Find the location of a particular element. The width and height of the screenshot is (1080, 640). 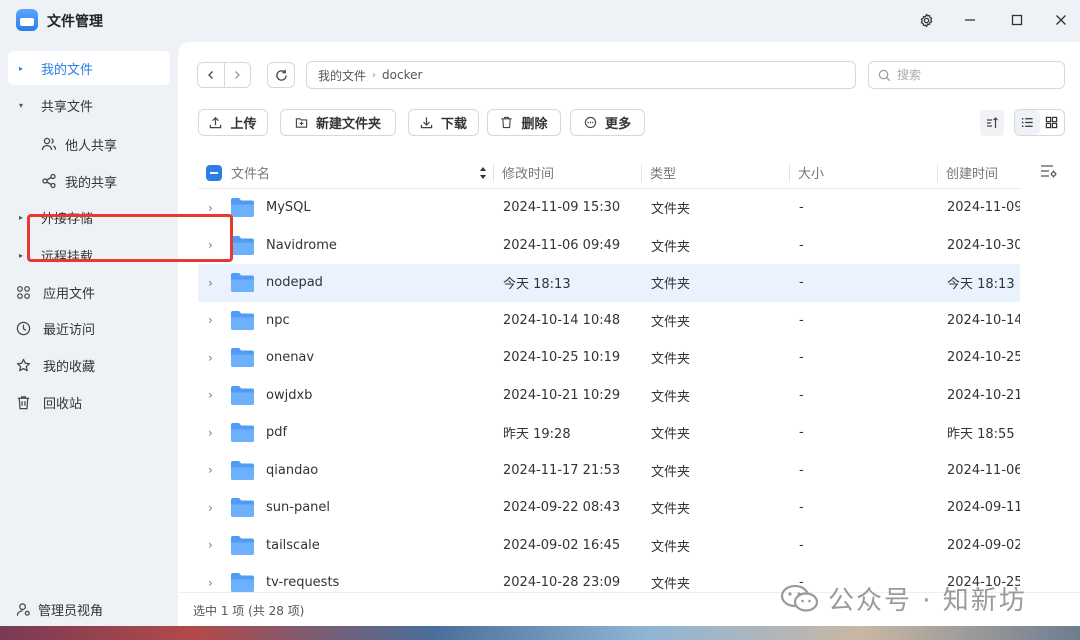

modified-time: 2024-09-22 08:43 is located at coordinates (562, 508).